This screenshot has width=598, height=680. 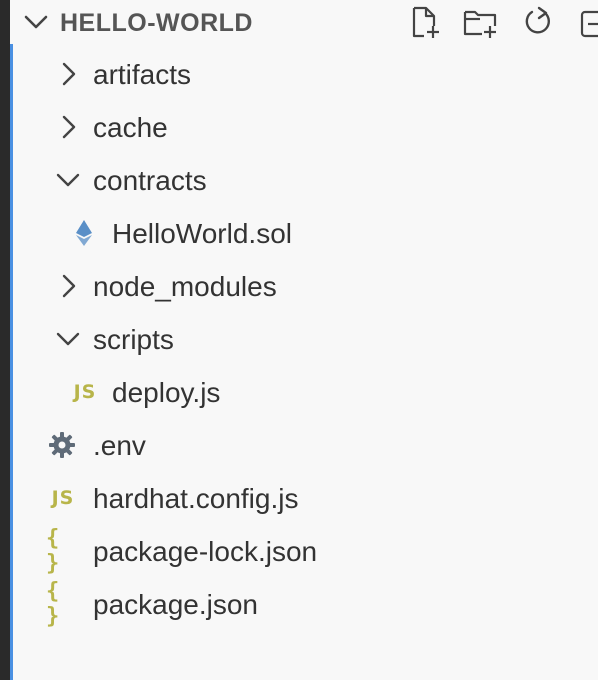 What do you see at coordinates (304, 233) in the screenshot?
I see `tree-item-helloworld-sol: HelloWorld.sol` at bounding box center [304, 233].